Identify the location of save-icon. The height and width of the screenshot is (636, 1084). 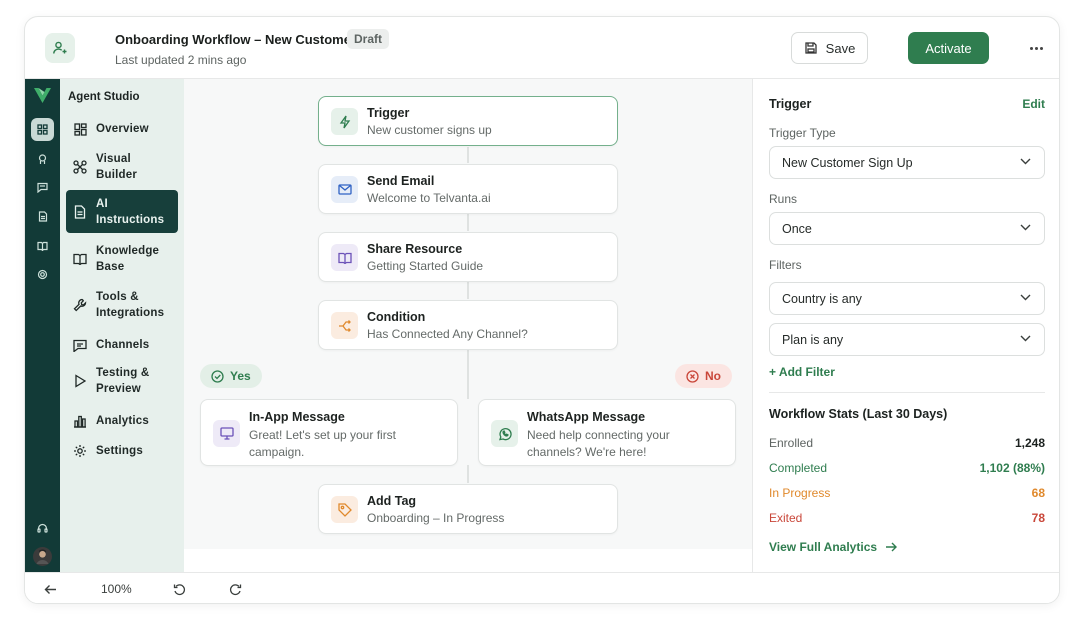
(811, 48).